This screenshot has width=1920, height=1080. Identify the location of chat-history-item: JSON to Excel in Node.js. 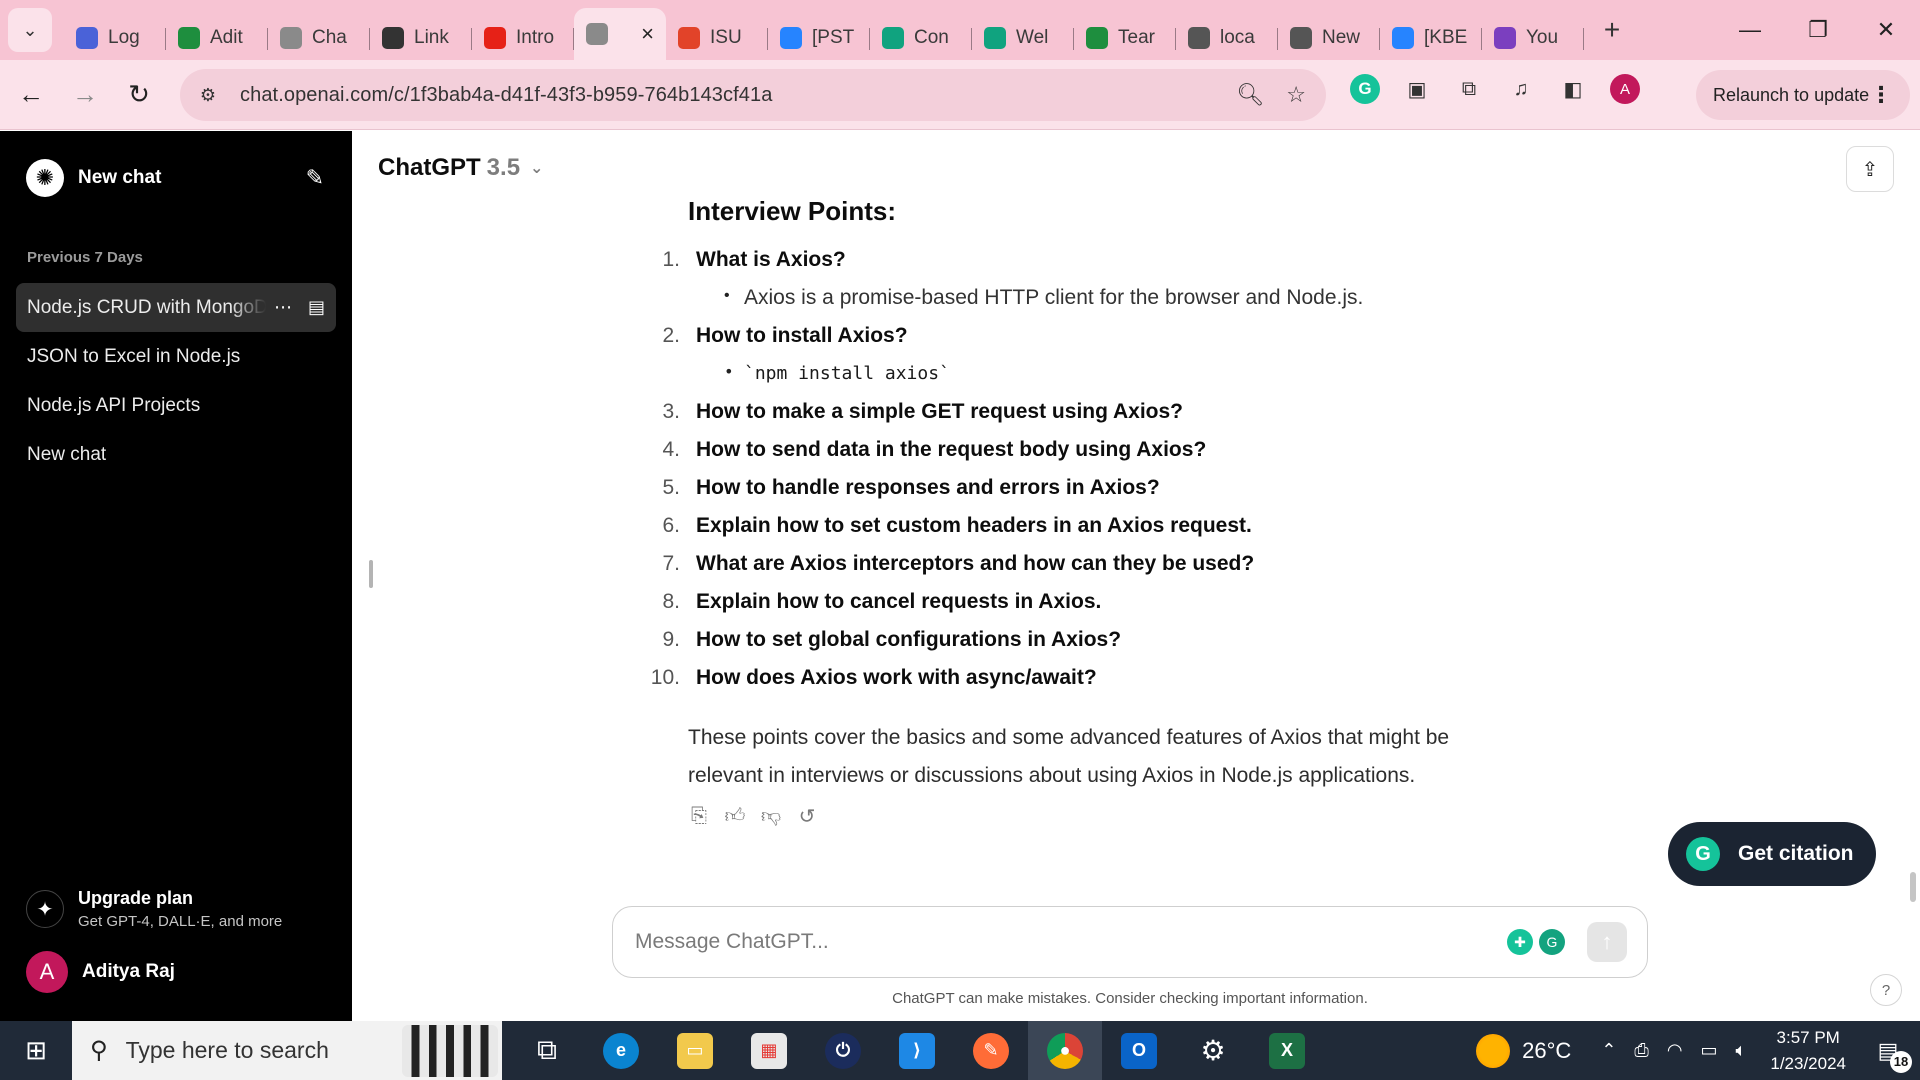
(176, 356).